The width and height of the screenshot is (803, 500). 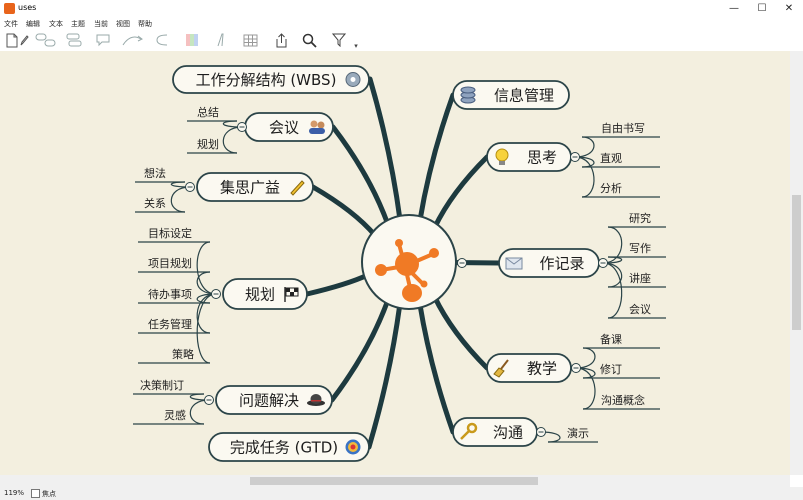 What do you see at coordinates (260, 295) in the screenshot?
I see `topic-label: 规划` at bounding box center [260, 295].